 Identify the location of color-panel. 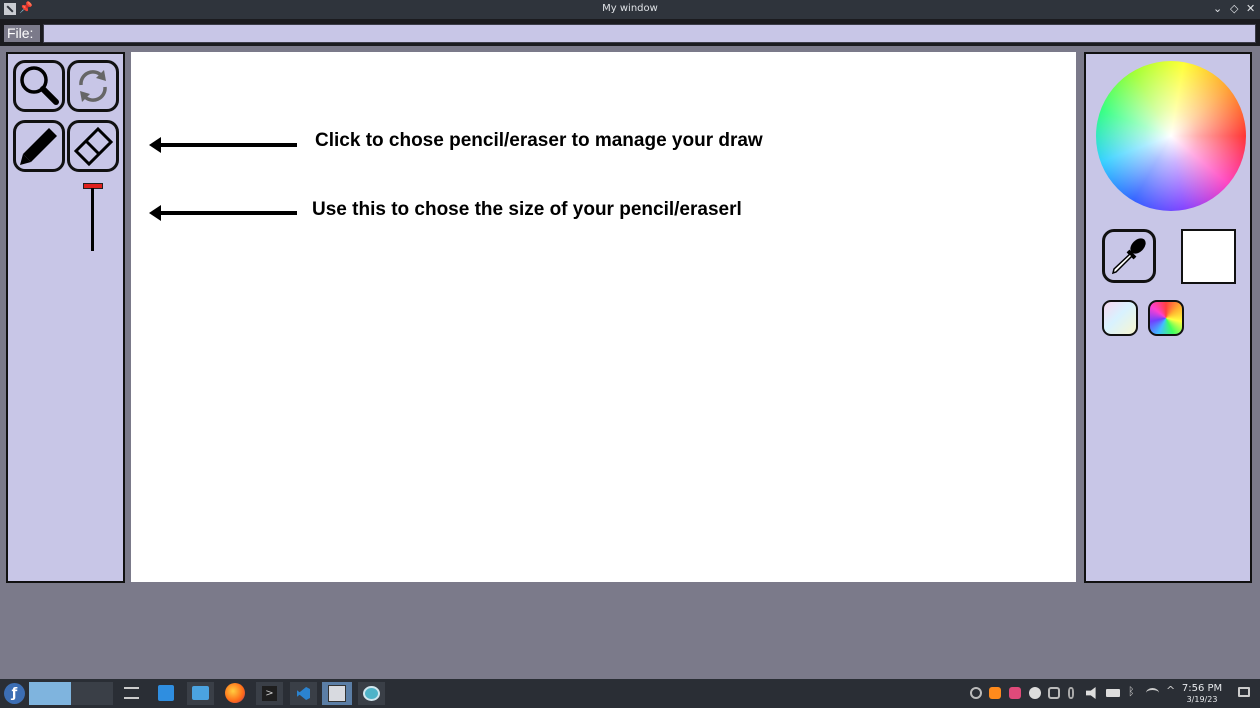
(1168, 317).